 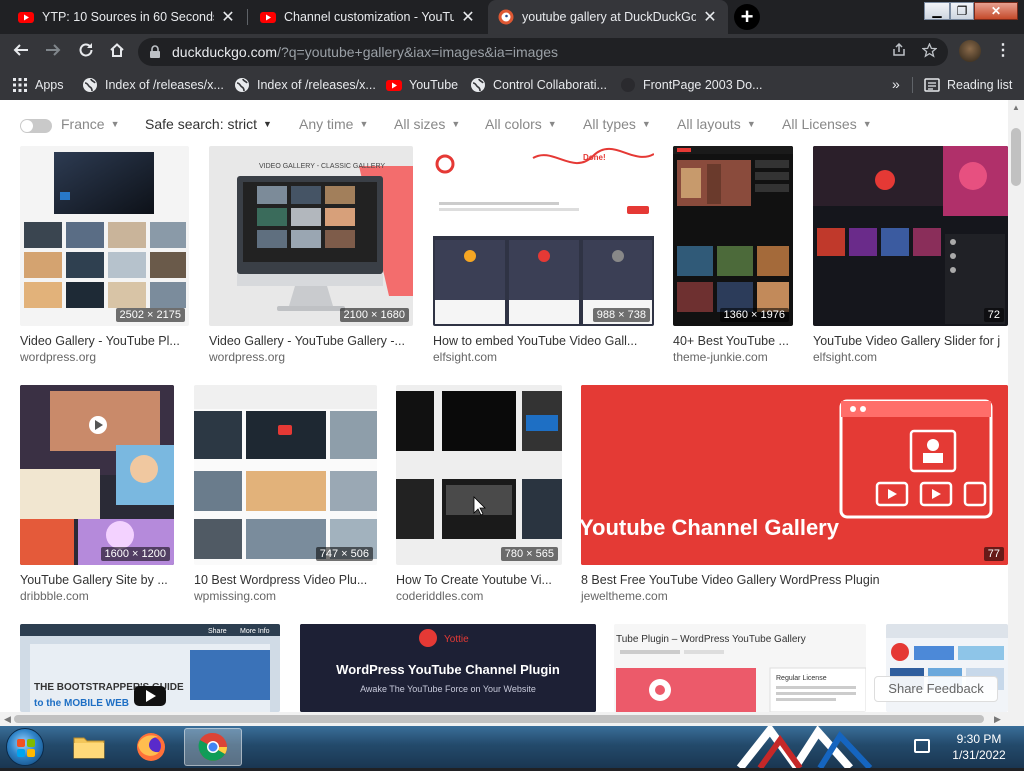 I want to click on tab-ytp-sources: YTP: 10 Sources in 60 Seconds! ( ✕, so click(x=127, y=17).